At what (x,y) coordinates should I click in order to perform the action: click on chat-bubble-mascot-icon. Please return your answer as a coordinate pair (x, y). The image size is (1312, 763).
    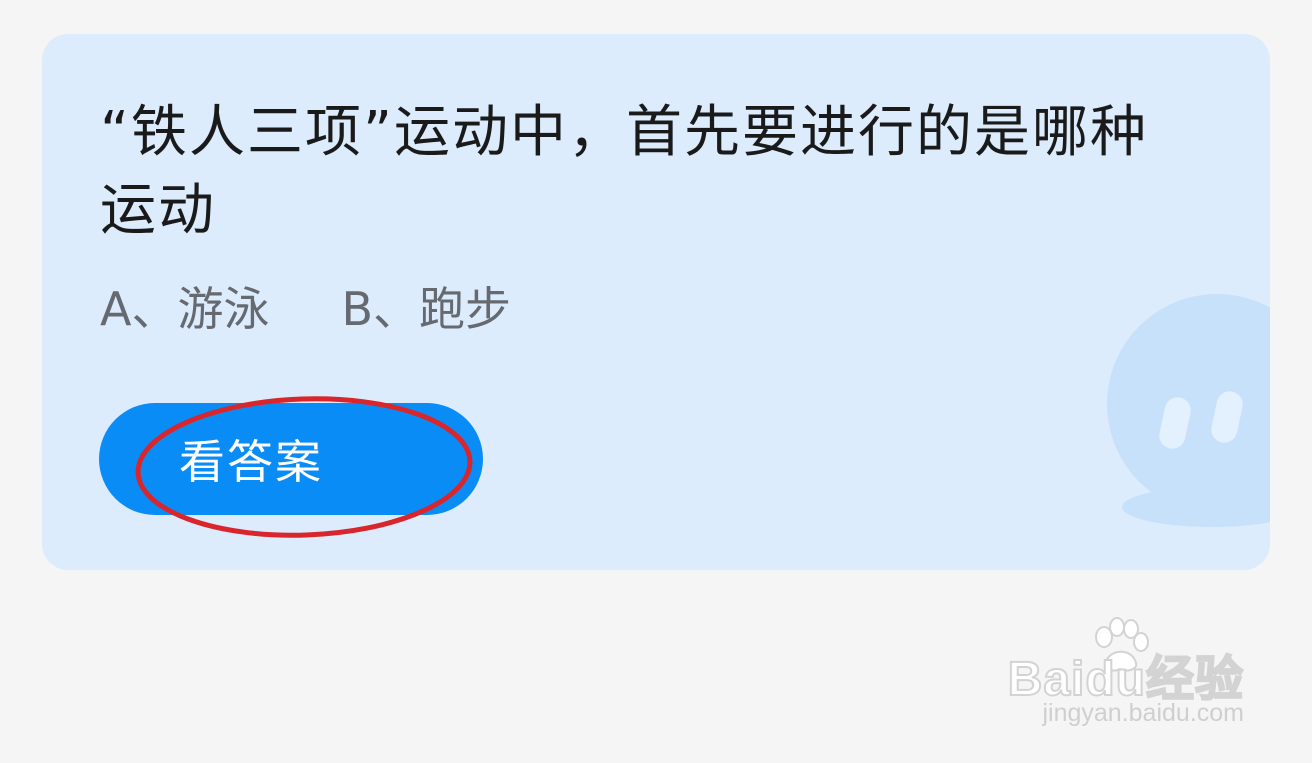
    Looking at the image, I should click on (1188, 410).